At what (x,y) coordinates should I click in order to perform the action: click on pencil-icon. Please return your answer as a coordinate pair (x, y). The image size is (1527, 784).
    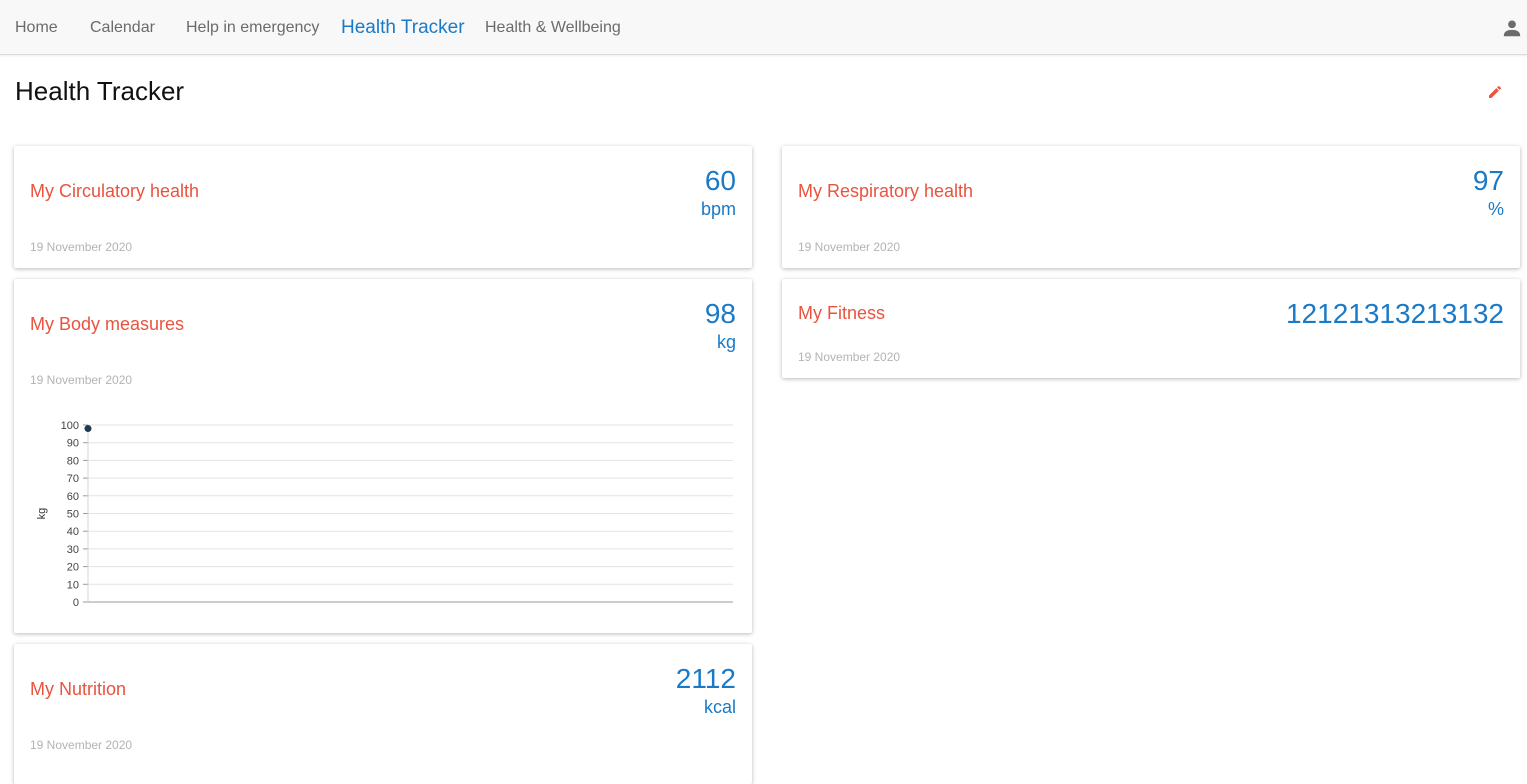
    Looking at the image, I should click on (1495, 91).